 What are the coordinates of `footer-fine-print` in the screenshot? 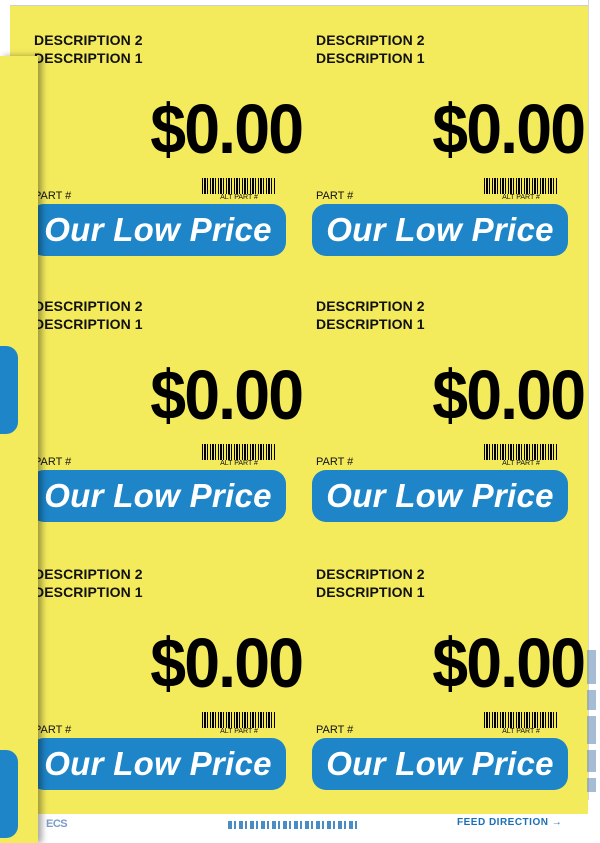 It's located at (294, 825).